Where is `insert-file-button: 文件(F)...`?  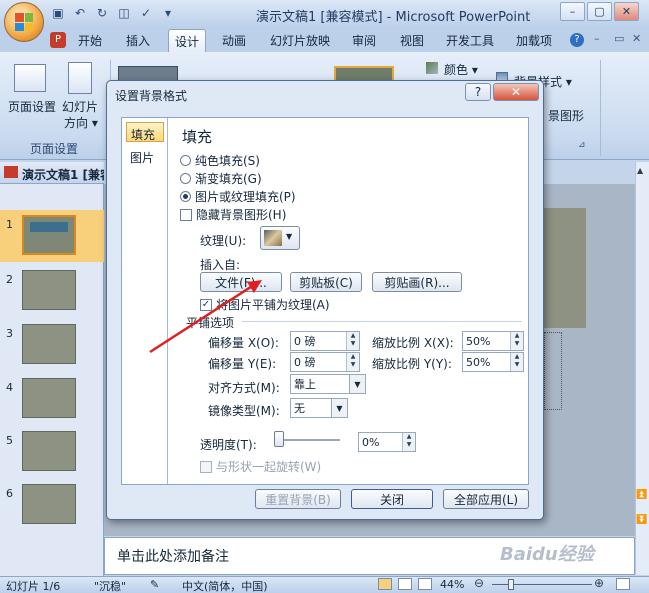 insert-file-button: 文件(F)... is located at coordinates (241, 282).